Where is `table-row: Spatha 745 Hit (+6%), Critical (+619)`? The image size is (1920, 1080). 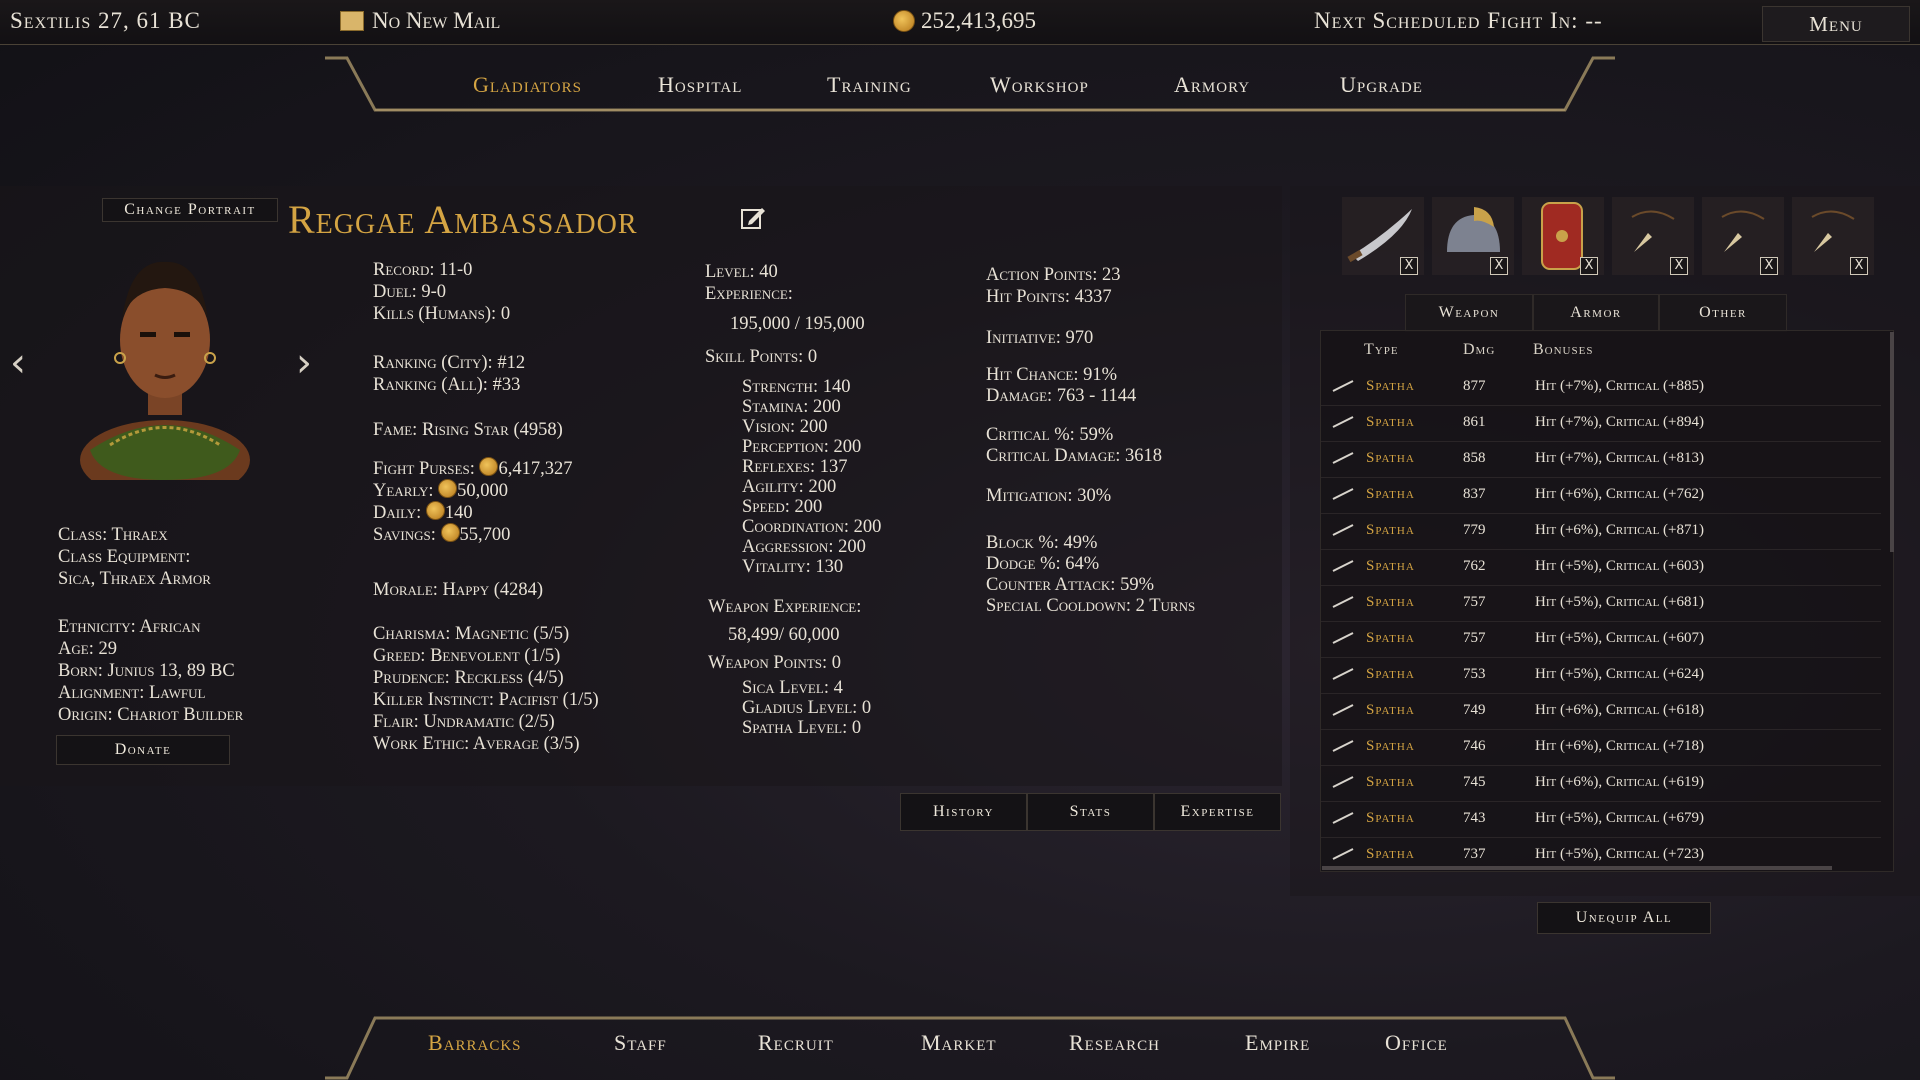
table-row: Spatha 745 Hit (+6%), Critical (+619) is located at coordinates (1601, 783).